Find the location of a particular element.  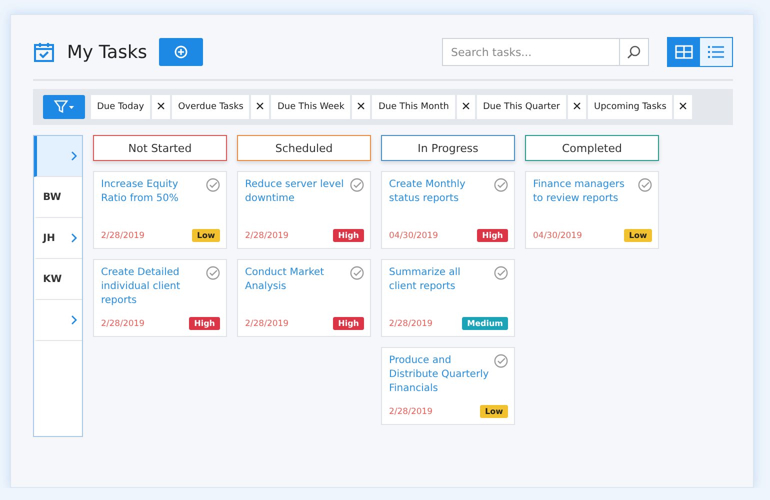

task-title: Create Detailed individual client reports is located at coordinates (151, 287).